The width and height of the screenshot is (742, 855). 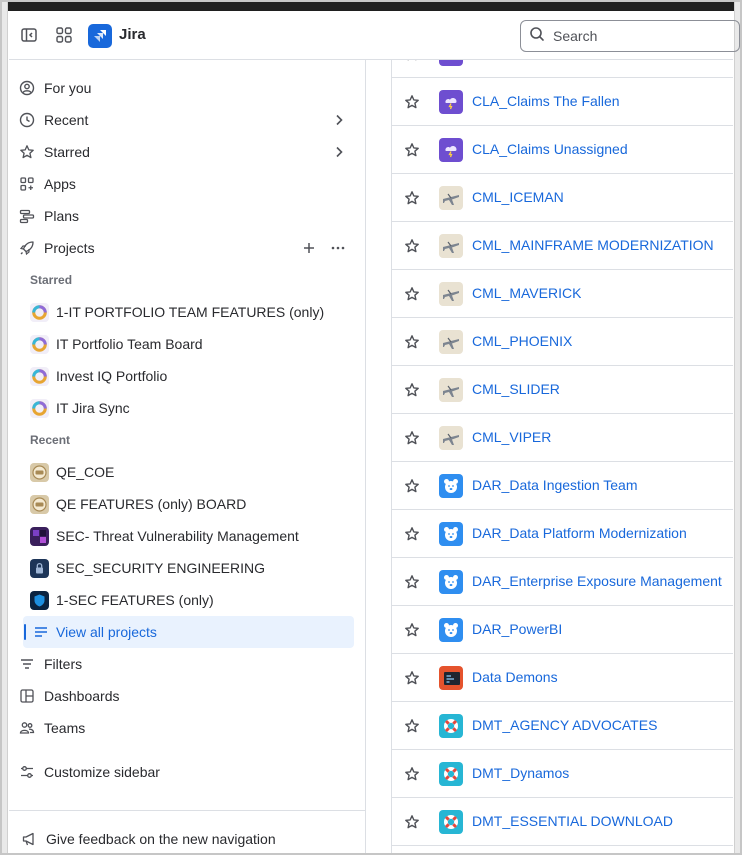 I want to click on project-name-link: DMT_AGENCY ADVOCATES, so click(x=564, y=725).